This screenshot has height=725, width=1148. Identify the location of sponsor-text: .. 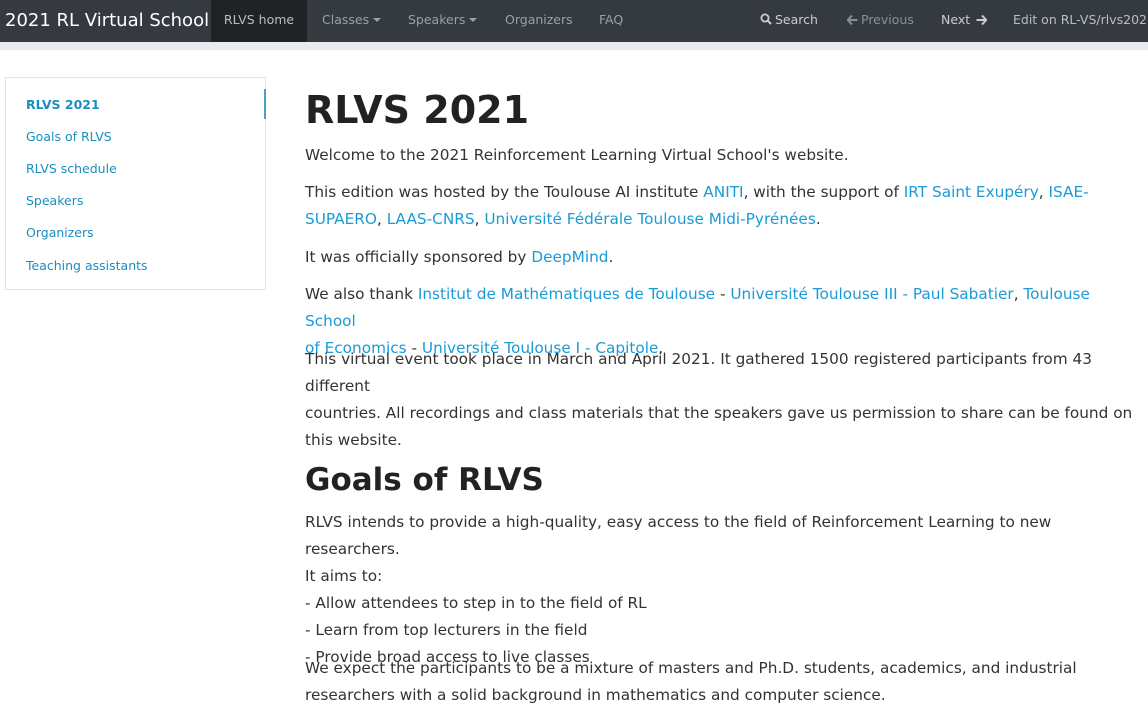
(611, 257).